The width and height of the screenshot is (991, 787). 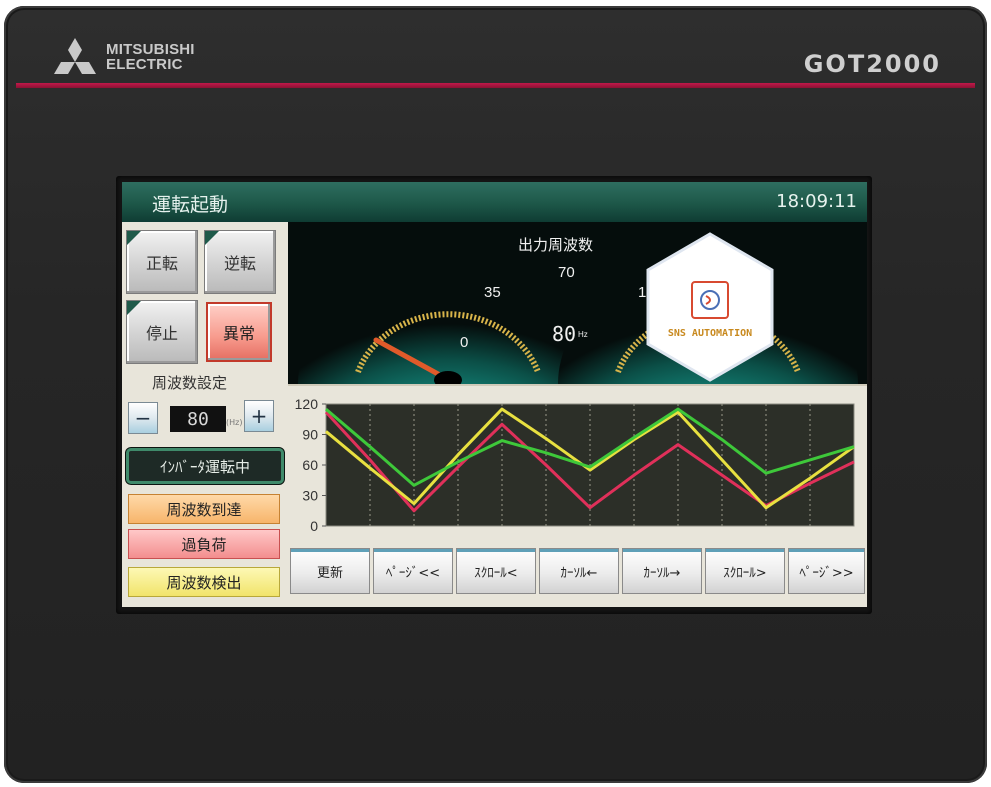 I want to click on watermark: SNS AUTOMATION, so click(x=710, y=307).